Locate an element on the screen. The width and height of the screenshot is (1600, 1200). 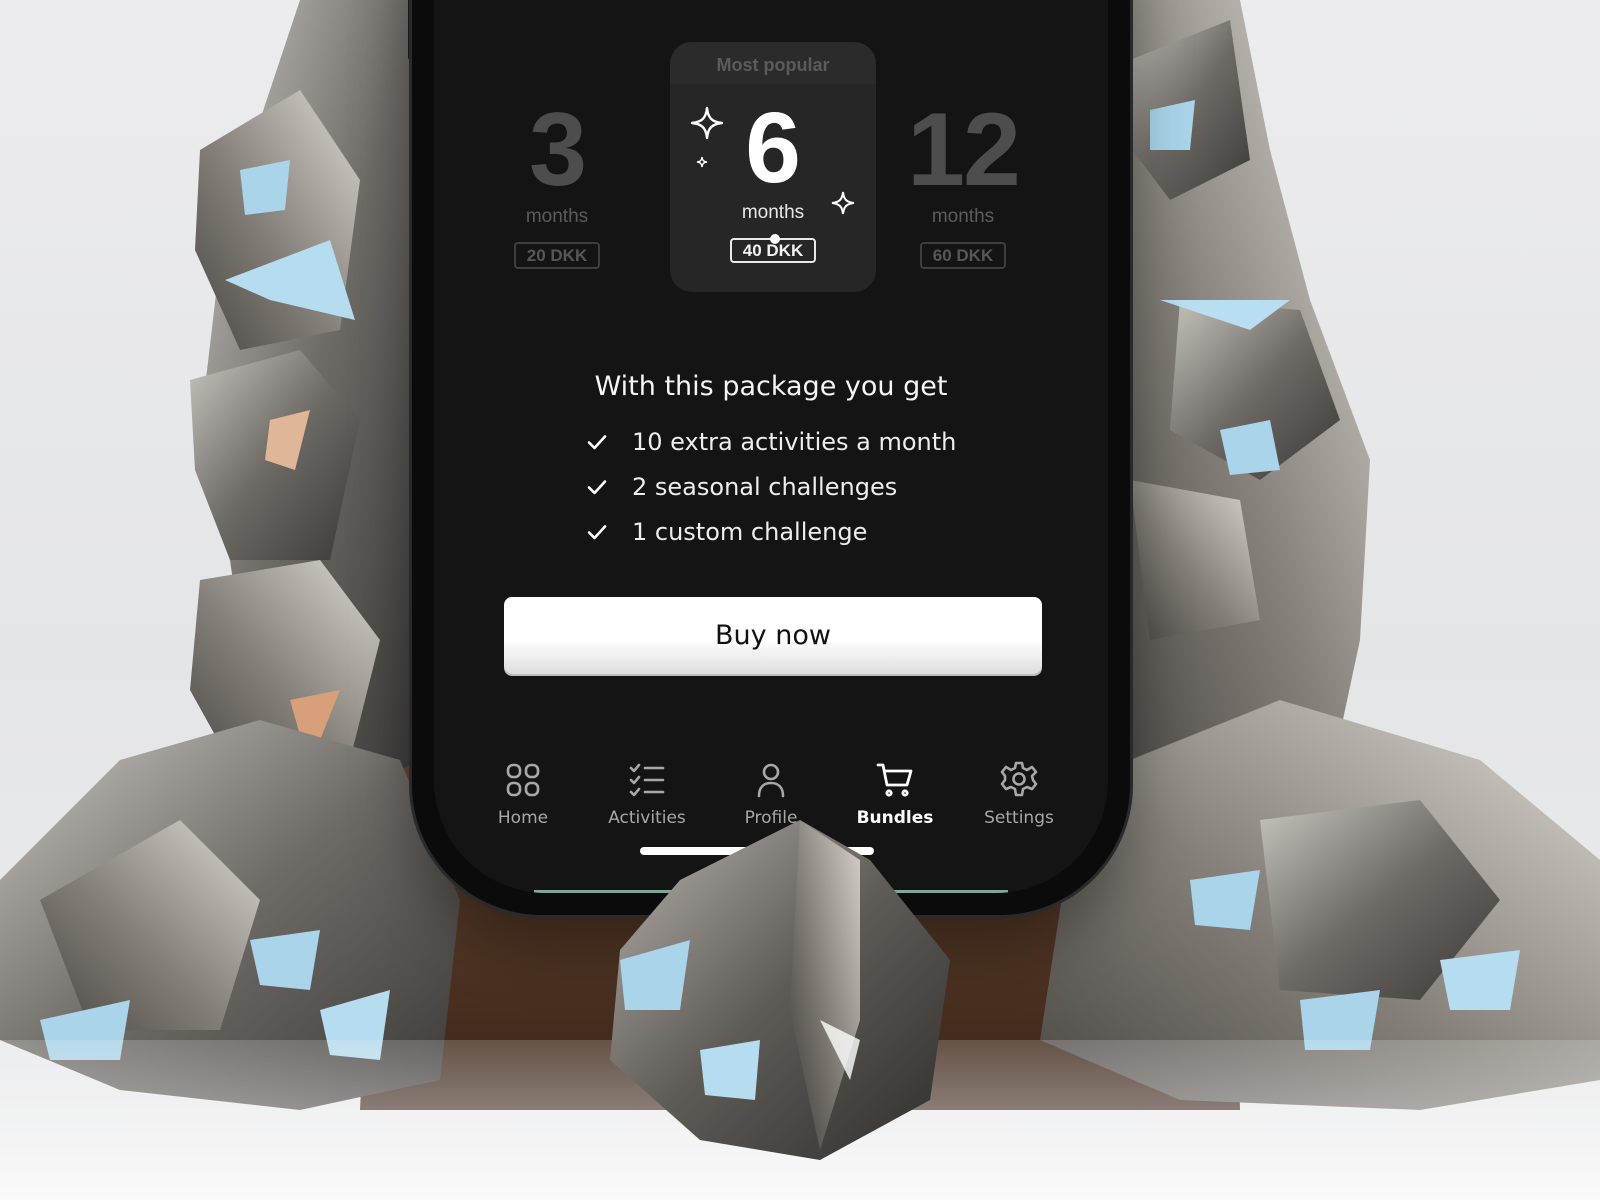
benefit-item: 1 custom challenge is located at coordinates (771, 531).